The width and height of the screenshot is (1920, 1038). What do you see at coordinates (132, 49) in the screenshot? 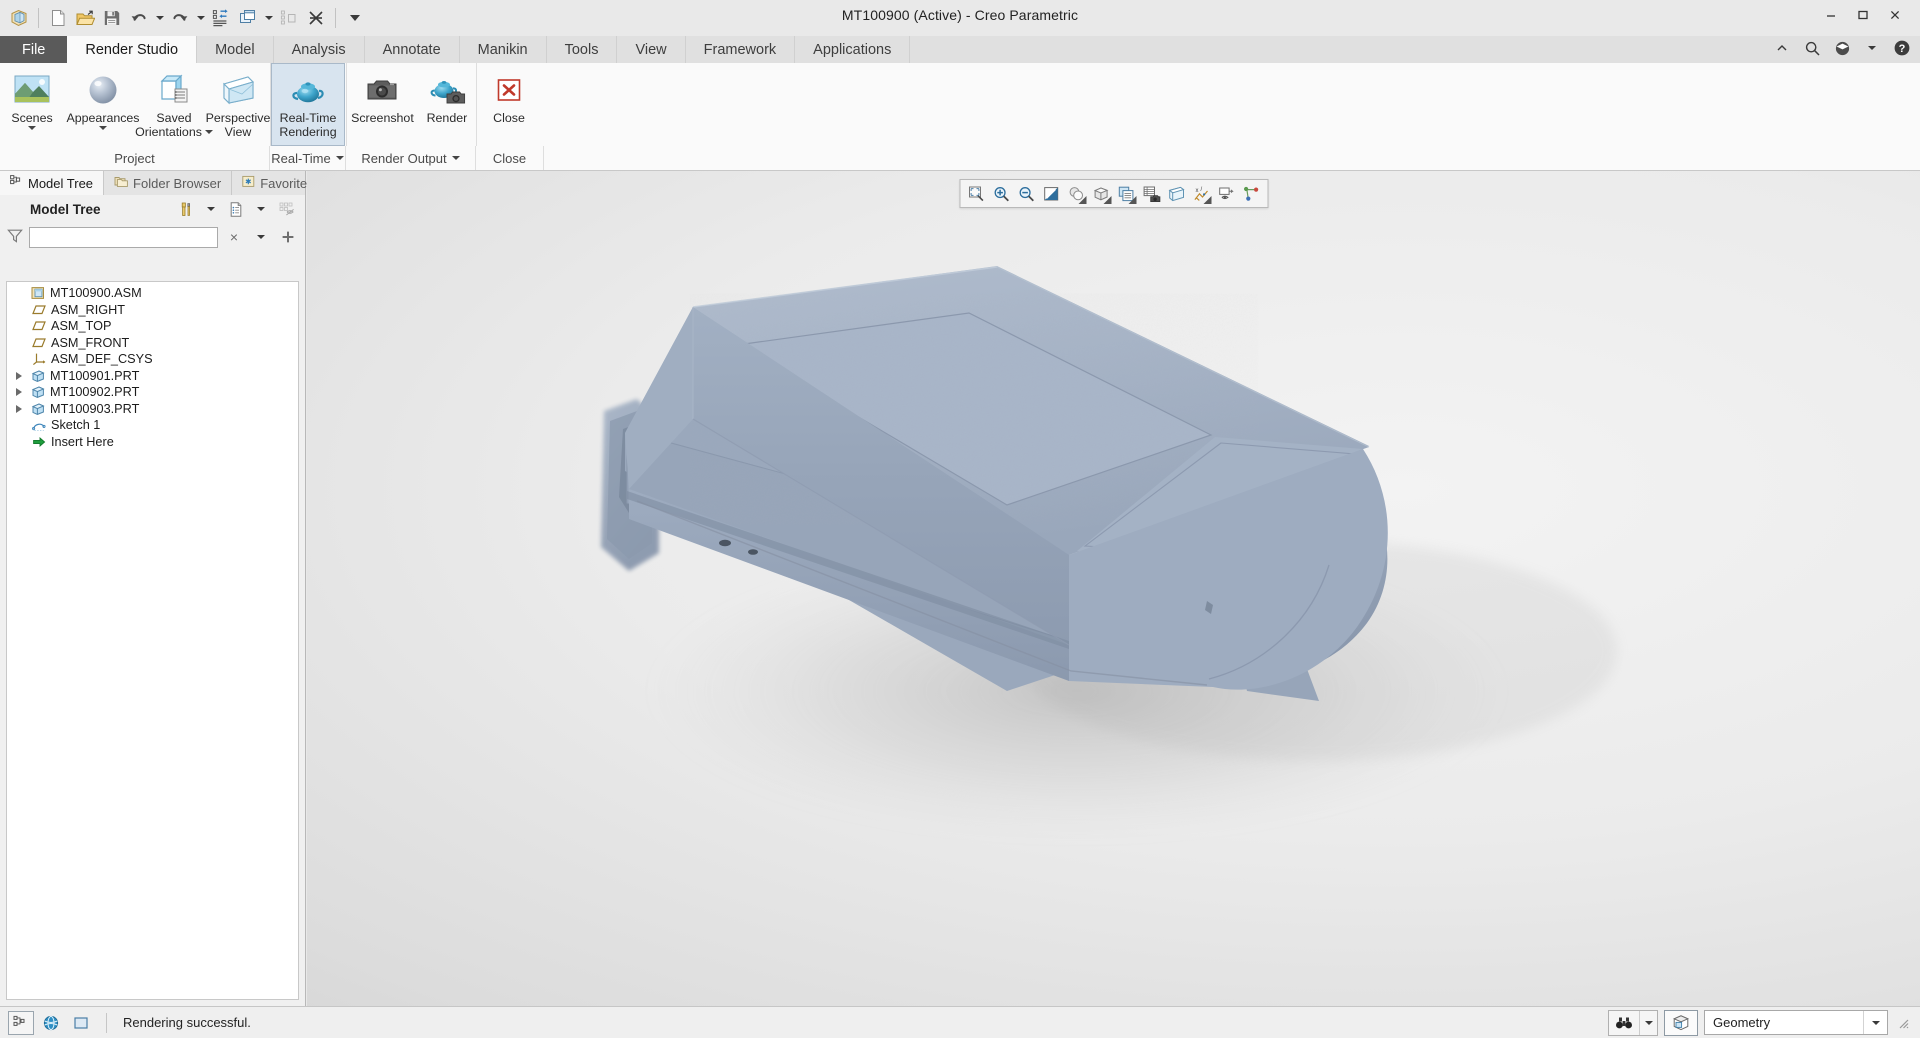
I see `tab-render-studio: Render Studio` at bounding box center [132, 49].